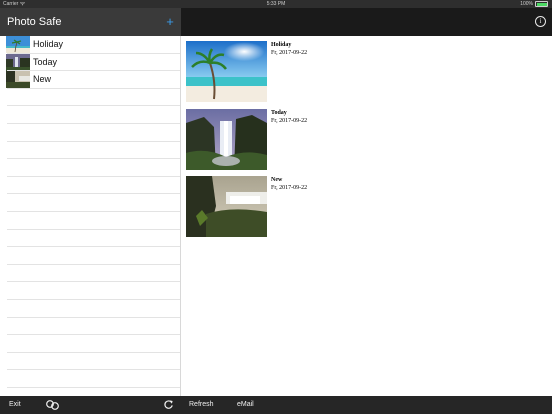  What do you see at coordinates (226, 139) in the screenshot?
I see `album-card-today-image` at bounding box center [226, 139].